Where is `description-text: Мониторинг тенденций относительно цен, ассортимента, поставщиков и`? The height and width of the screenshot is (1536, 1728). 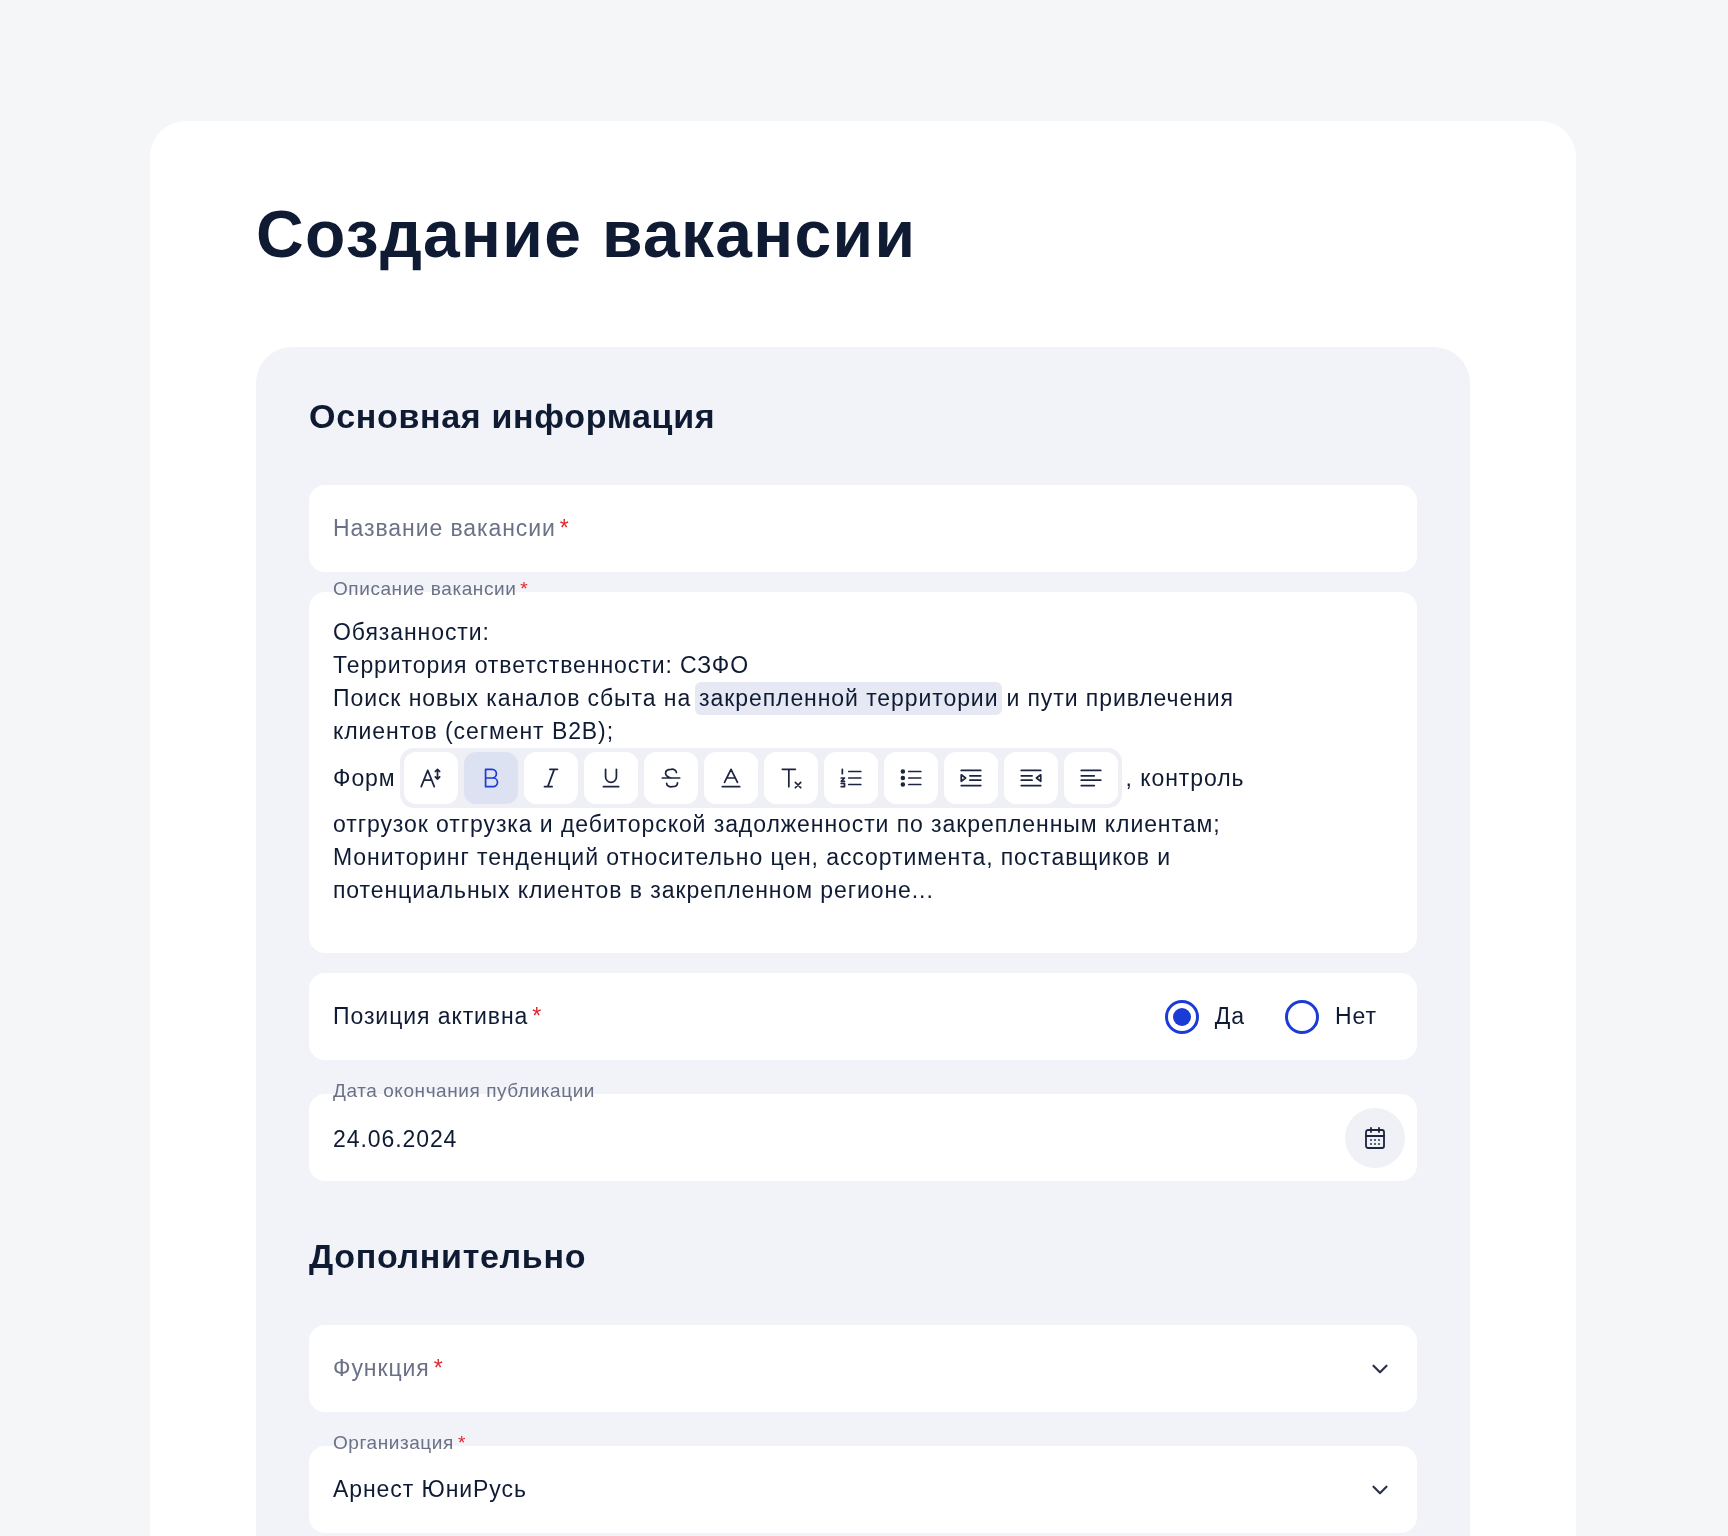
description-text: Мониторинг тенденций относительно цен, ассортимента, поставщиков и is located at coordinates (752, 857).